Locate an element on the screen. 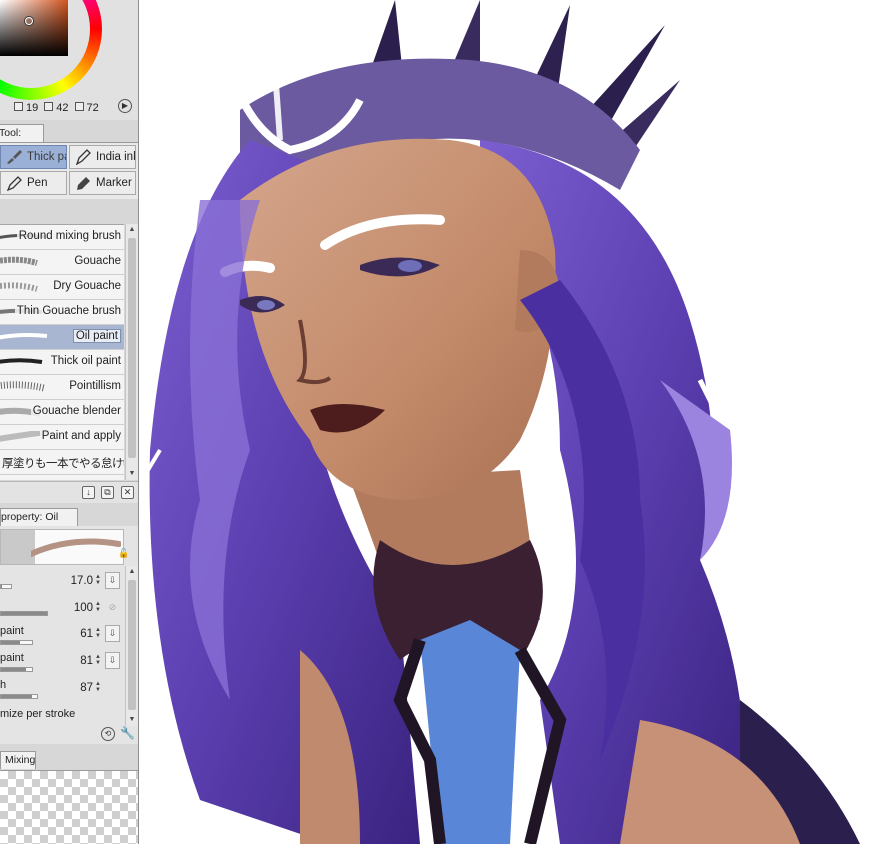 This screenshot has width=870, height=844. list-item: 厚塗りも一本でやる怠けt is located at coordinates (62, 462).